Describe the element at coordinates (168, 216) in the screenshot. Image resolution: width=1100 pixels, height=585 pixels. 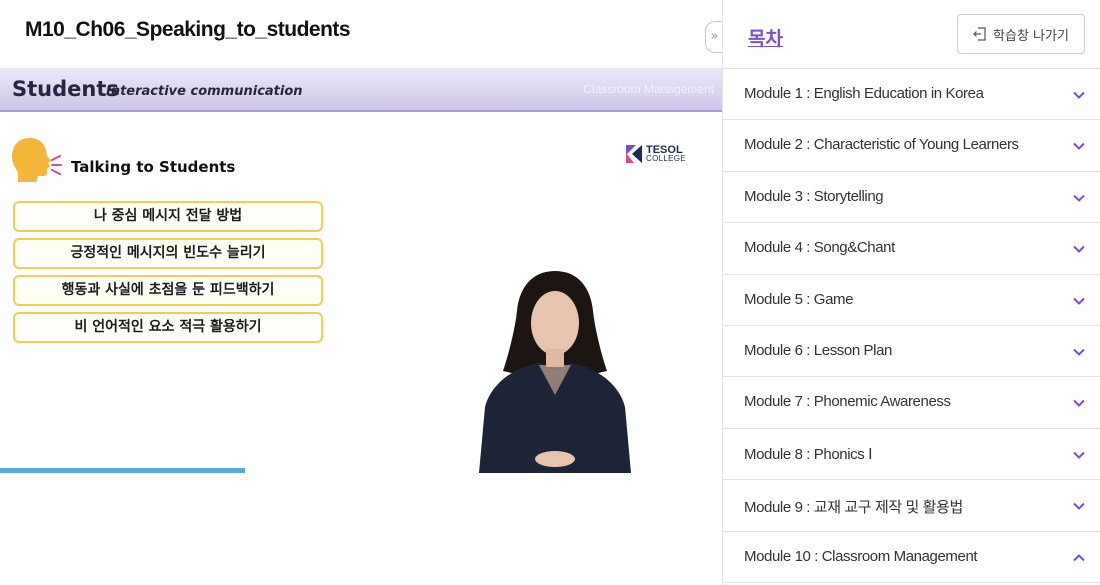
I see `tip-item: 나 중심 메시지 전달 방법` at that location.